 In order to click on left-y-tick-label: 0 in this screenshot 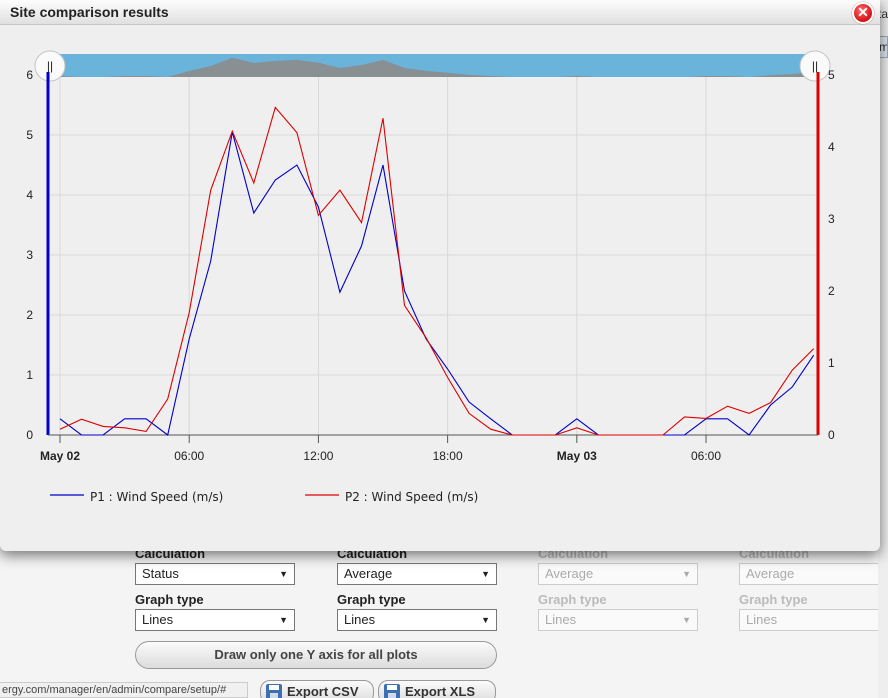, I will do `click(29, 435)`.